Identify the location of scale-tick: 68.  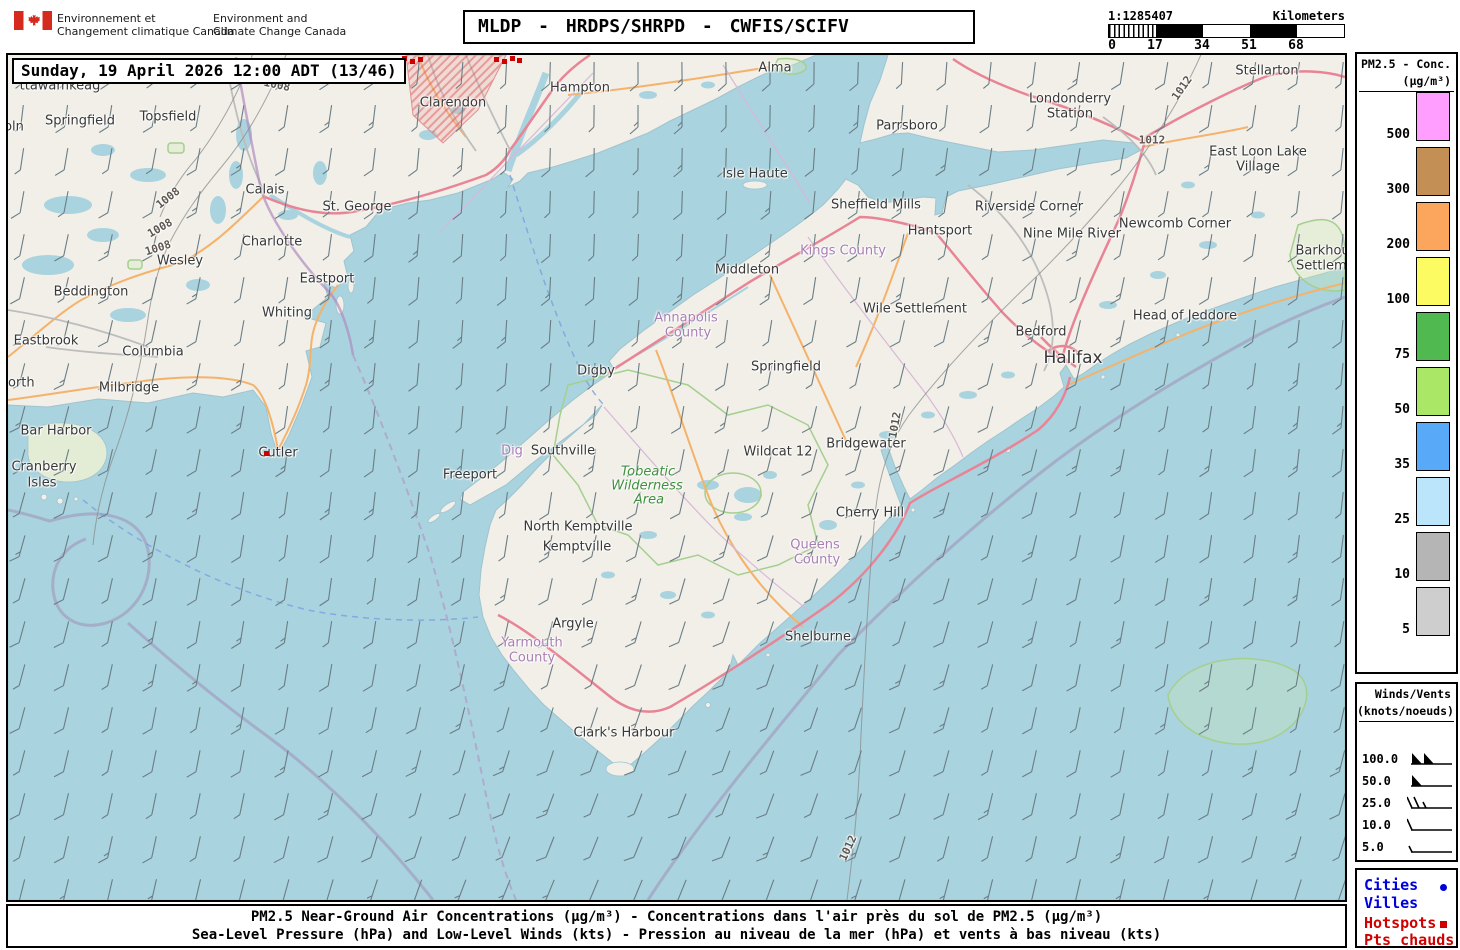
(1296, 45).